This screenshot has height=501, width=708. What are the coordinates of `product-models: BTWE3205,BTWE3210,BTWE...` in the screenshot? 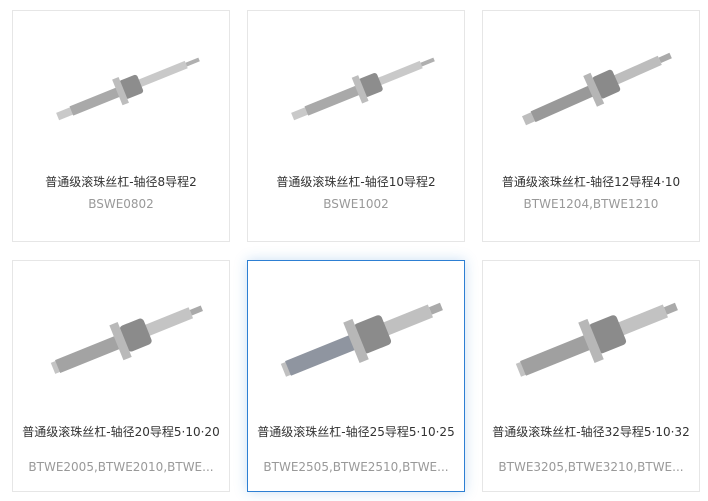 It's located at (591, 467).